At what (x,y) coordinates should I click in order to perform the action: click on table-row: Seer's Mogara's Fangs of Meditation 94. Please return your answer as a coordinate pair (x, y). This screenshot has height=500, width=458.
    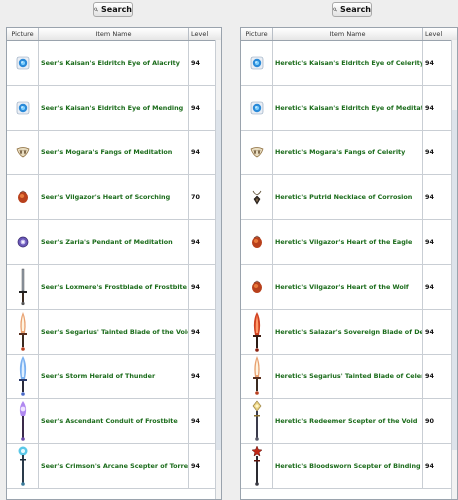
    Looking at the image, I should click on (114, 153).